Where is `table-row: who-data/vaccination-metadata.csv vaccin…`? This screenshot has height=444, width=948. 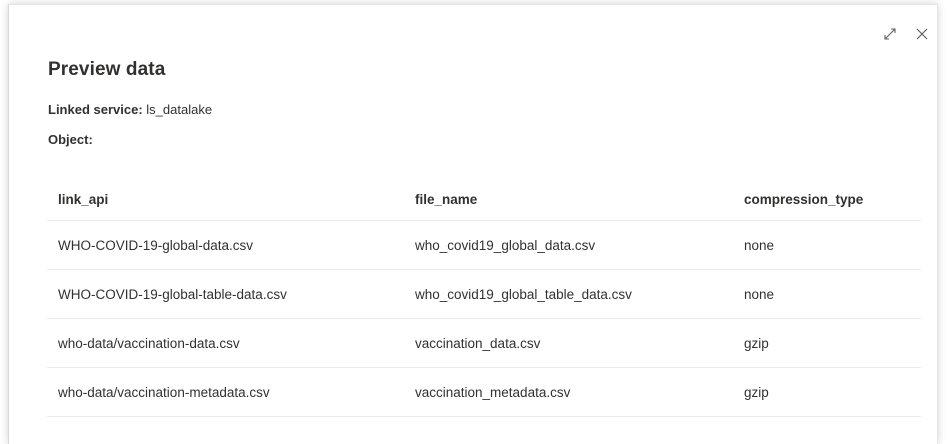
table-row: who-data/vaccination-metadata.csv vaccin… is located at coordinates (484, 392).